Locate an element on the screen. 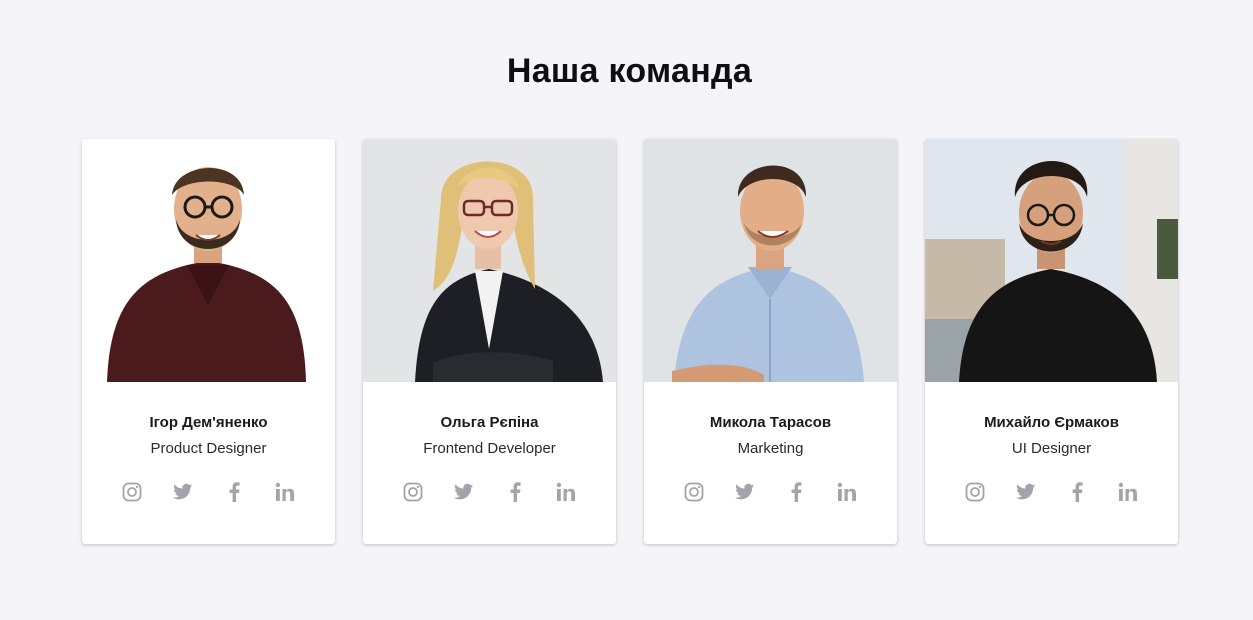 Image resolution: width=1253 pixels, height=620 pixels. member-role: UI Designer is located at coordinates (1051, 448).